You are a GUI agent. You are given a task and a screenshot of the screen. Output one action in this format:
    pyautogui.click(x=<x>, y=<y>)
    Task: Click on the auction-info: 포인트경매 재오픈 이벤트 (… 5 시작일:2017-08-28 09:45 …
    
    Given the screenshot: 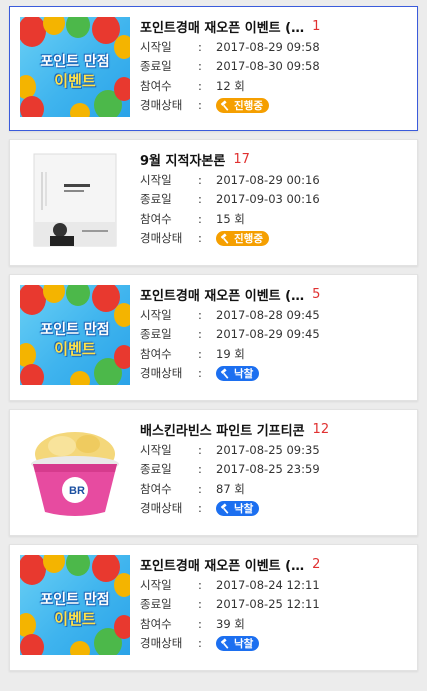 What is the action you would take?
    pyautogui.click(x=274, y=333)
    